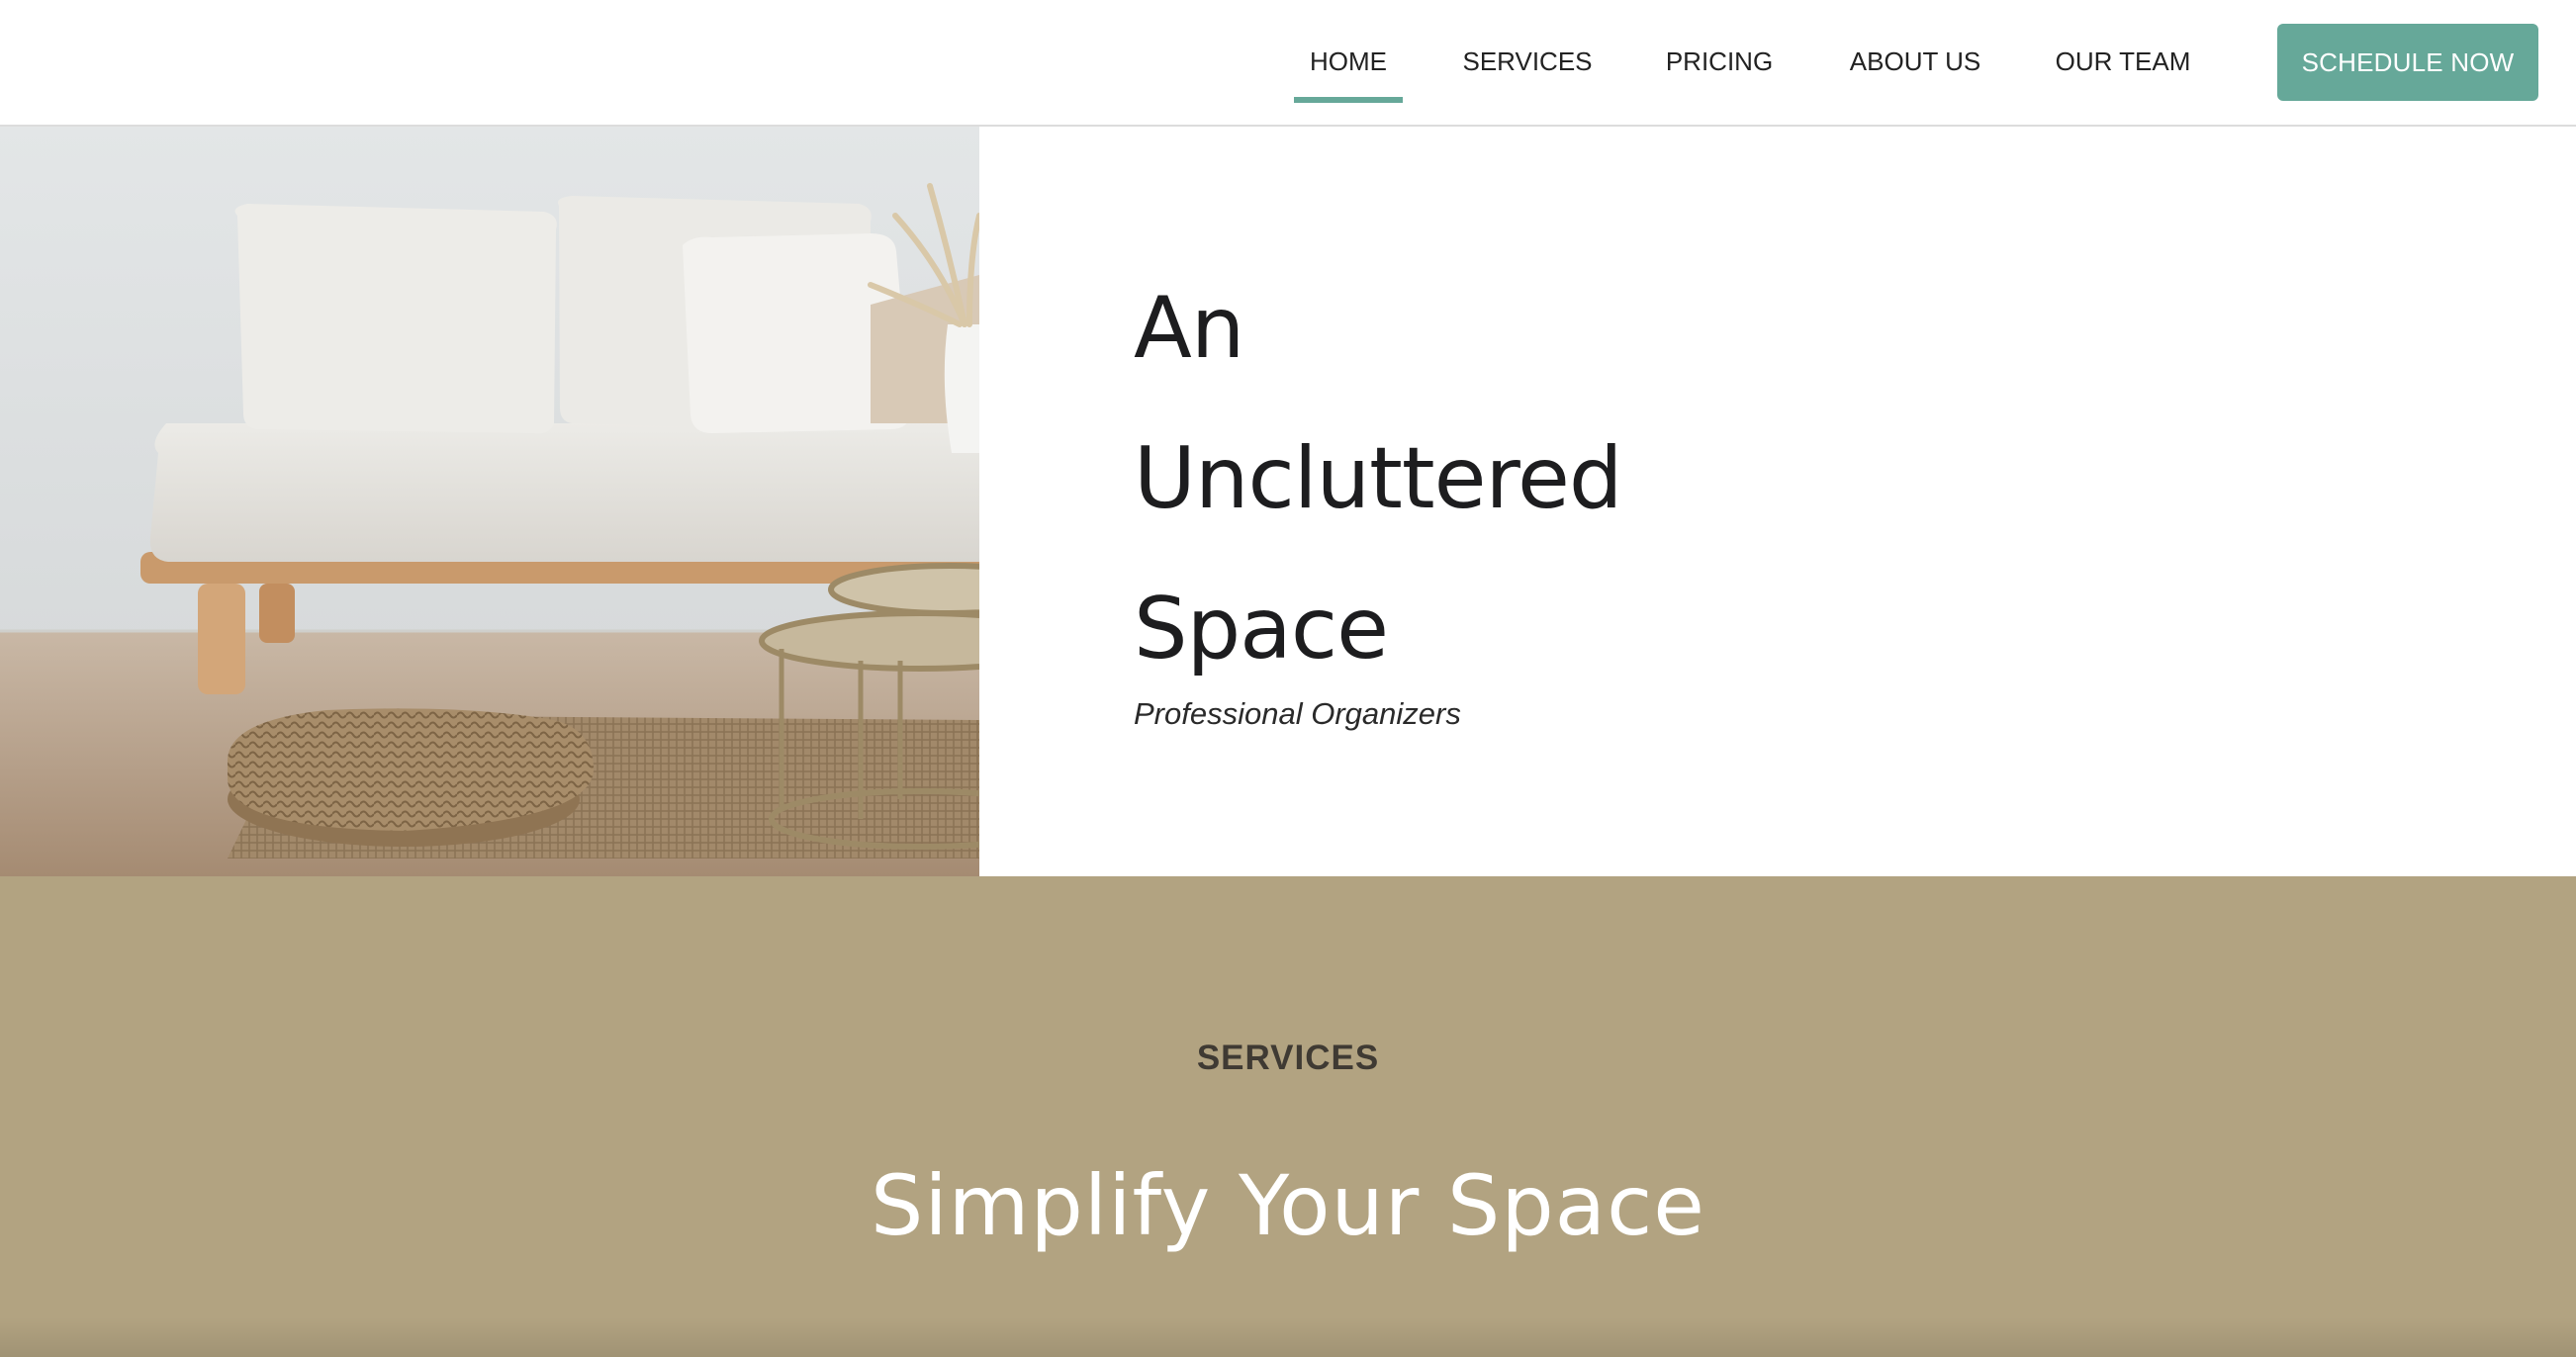  What do you see at coordinates (1915, 61) in the screenshot?
I see `nav-item-label: ABOUT US` at bounding box center [1915, 61].